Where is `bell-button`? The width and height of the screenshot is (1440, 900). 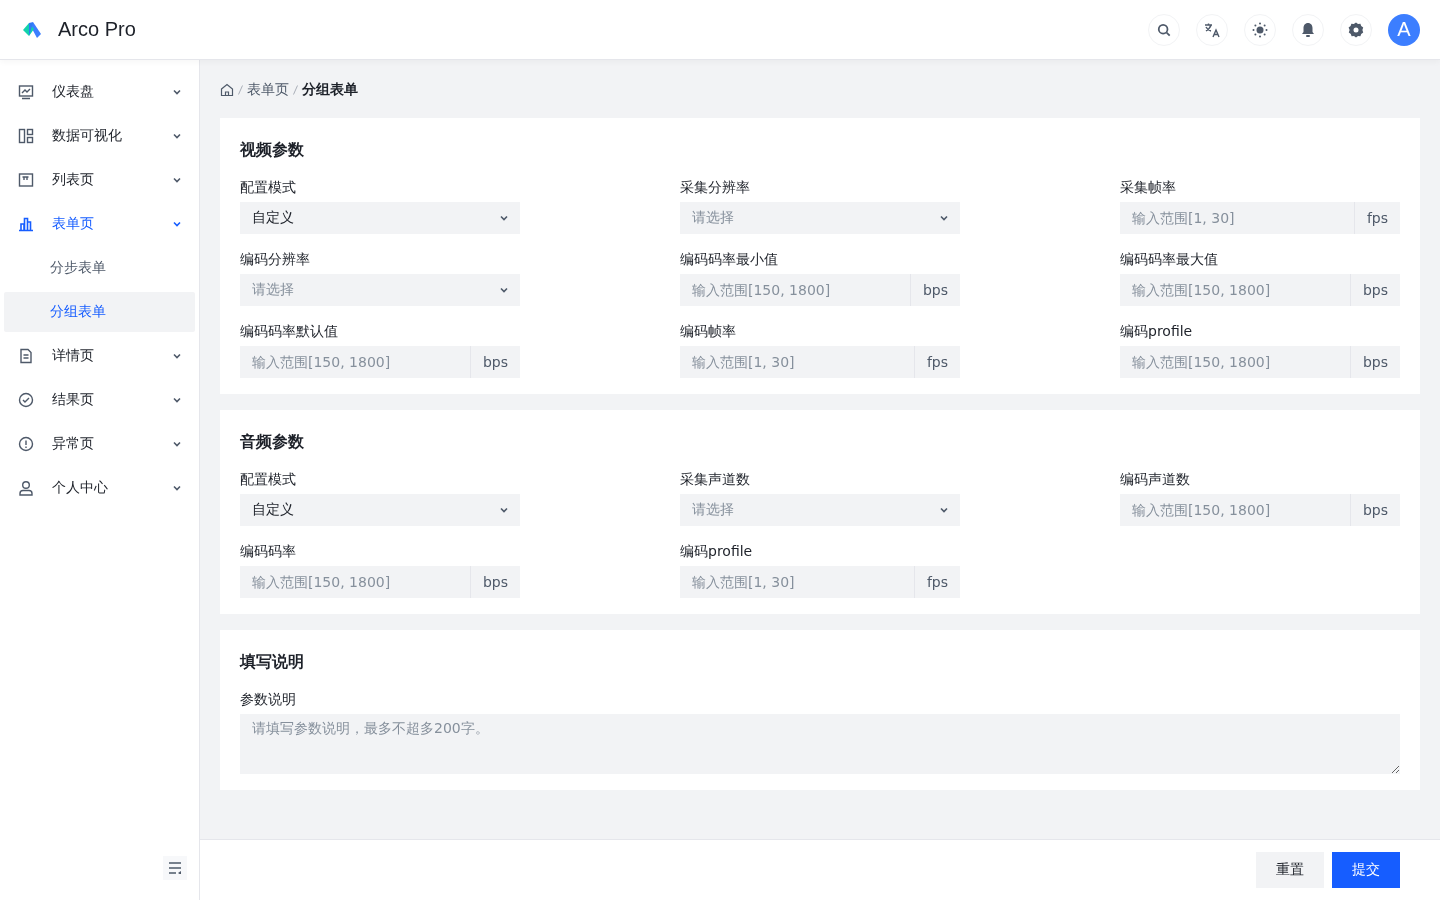 bell-button is located at coordinates (1308, 29).